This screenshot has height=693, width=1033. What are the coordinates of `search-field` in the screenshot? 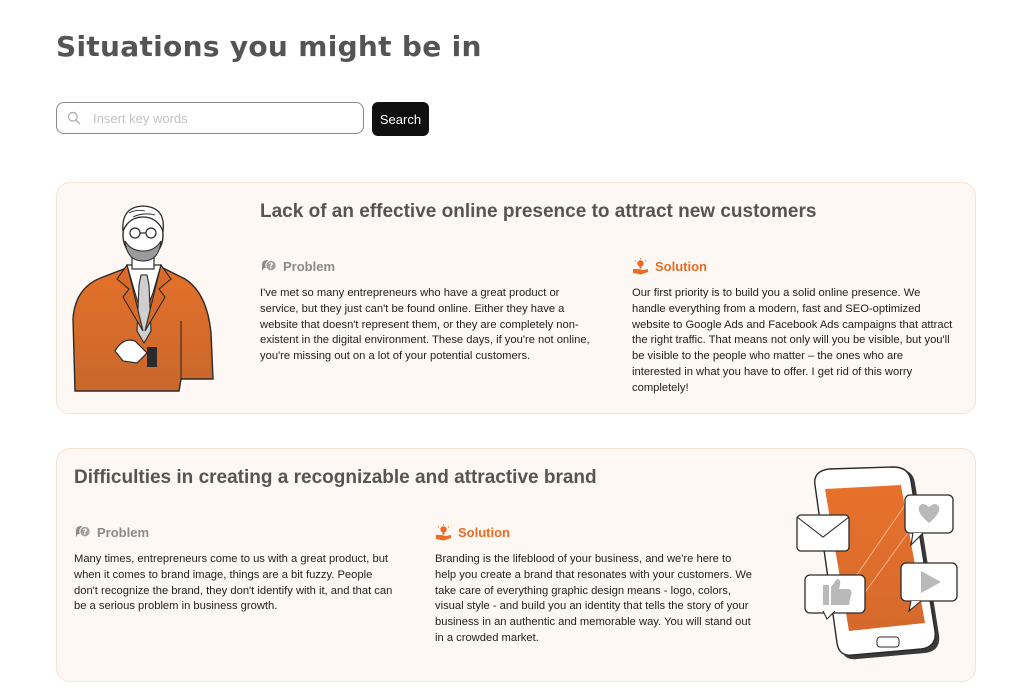 It's located at (210, 118).